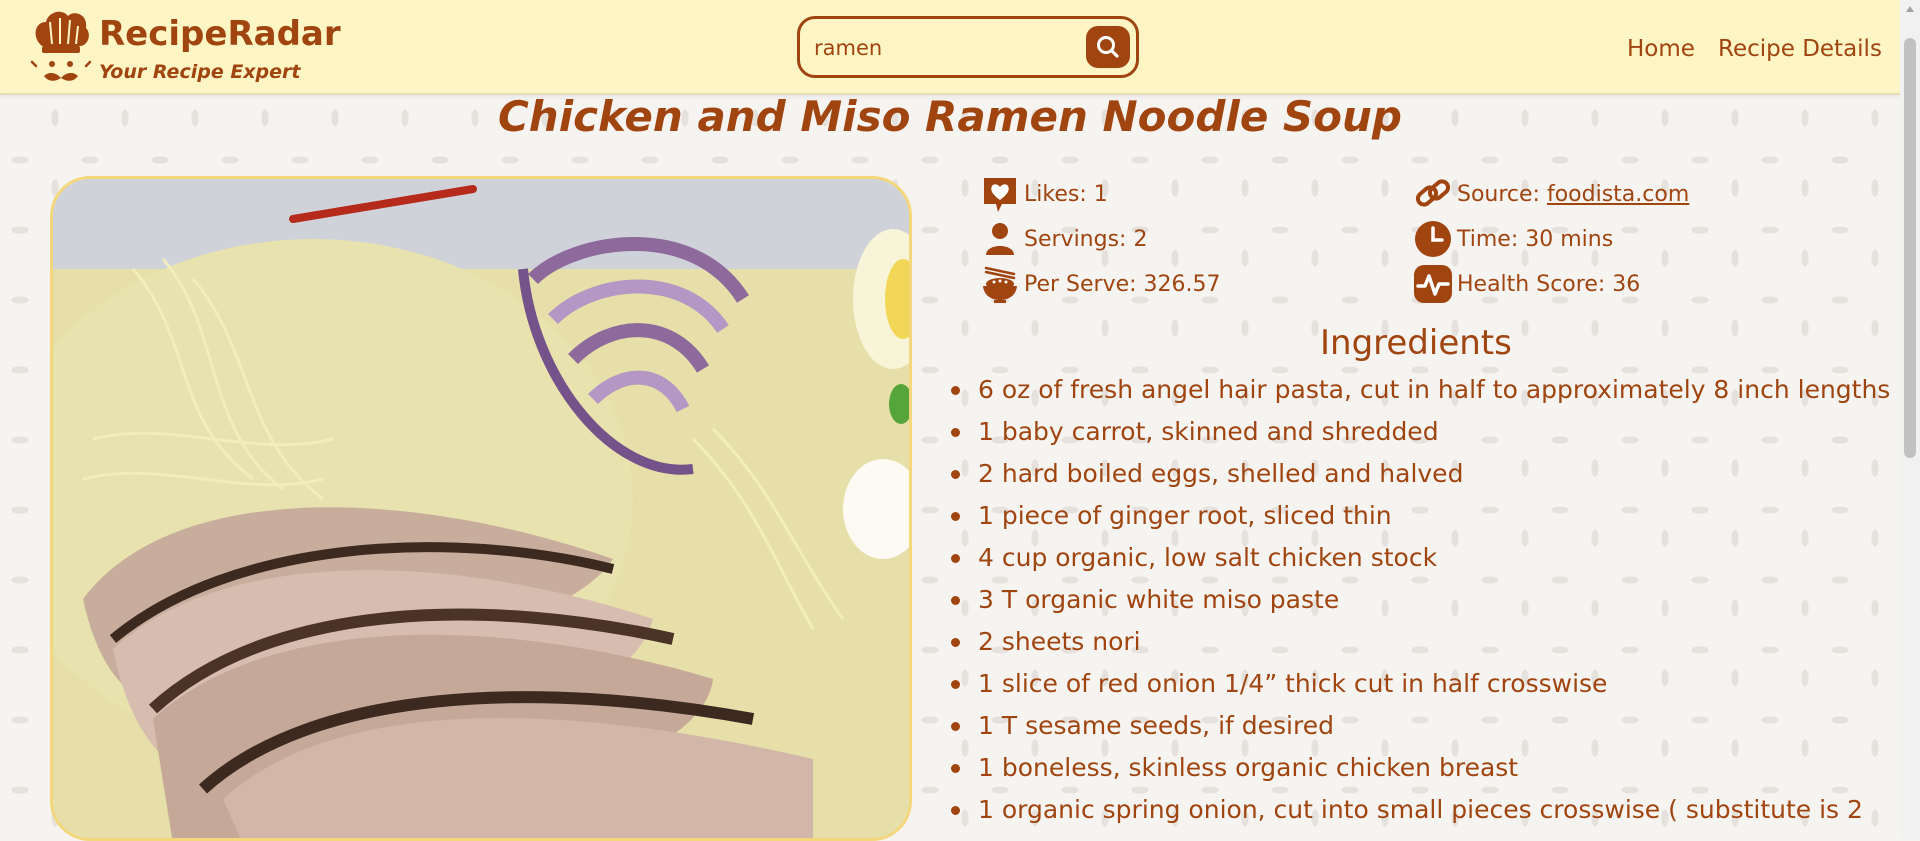 The width and height of the screenshot is (1920, 841). What do you see at coordinates (1433, 193) in the screenshot?
I see `link-icon` at bounding box center [1433, 193].